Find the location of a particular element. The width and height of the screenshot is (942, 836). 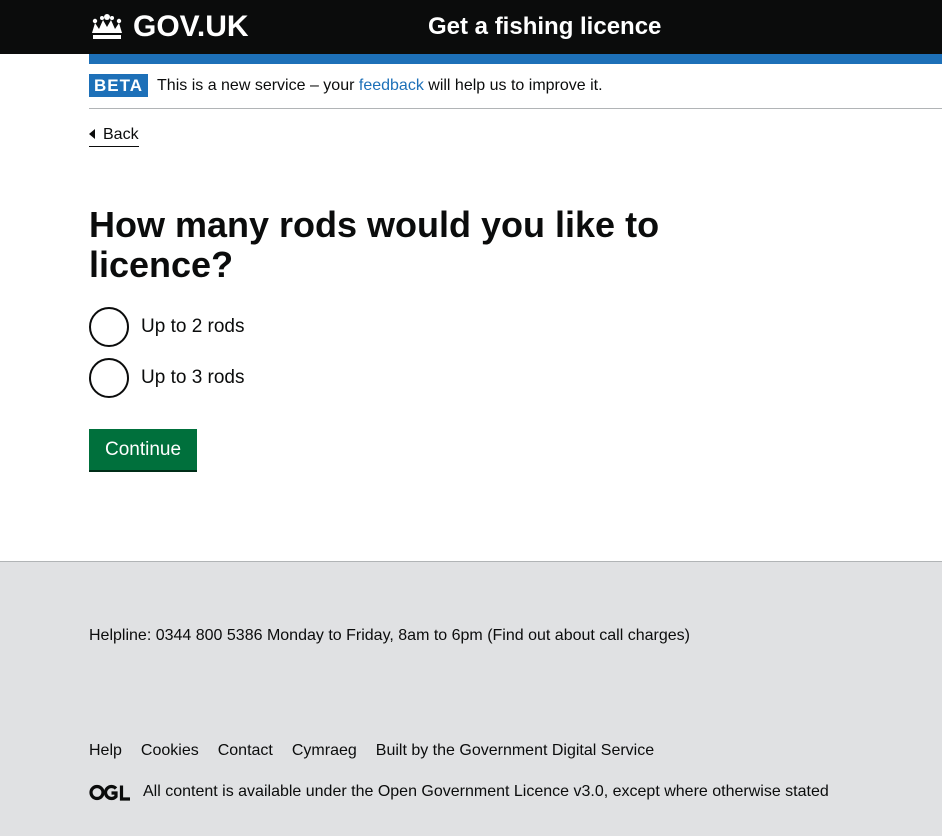

back-link: Back is located at coordinates (114, 135).